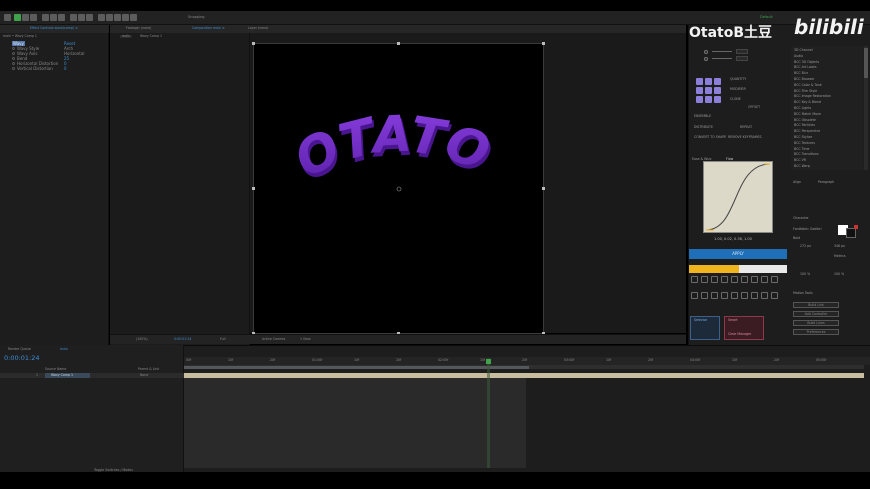 Image resolution: width=870 pixels, height=489 pixels. What do you see at coordinates (126, 36) in the screenshot?
I see `comp-main-pill: main` at bounding box center [126, 36].